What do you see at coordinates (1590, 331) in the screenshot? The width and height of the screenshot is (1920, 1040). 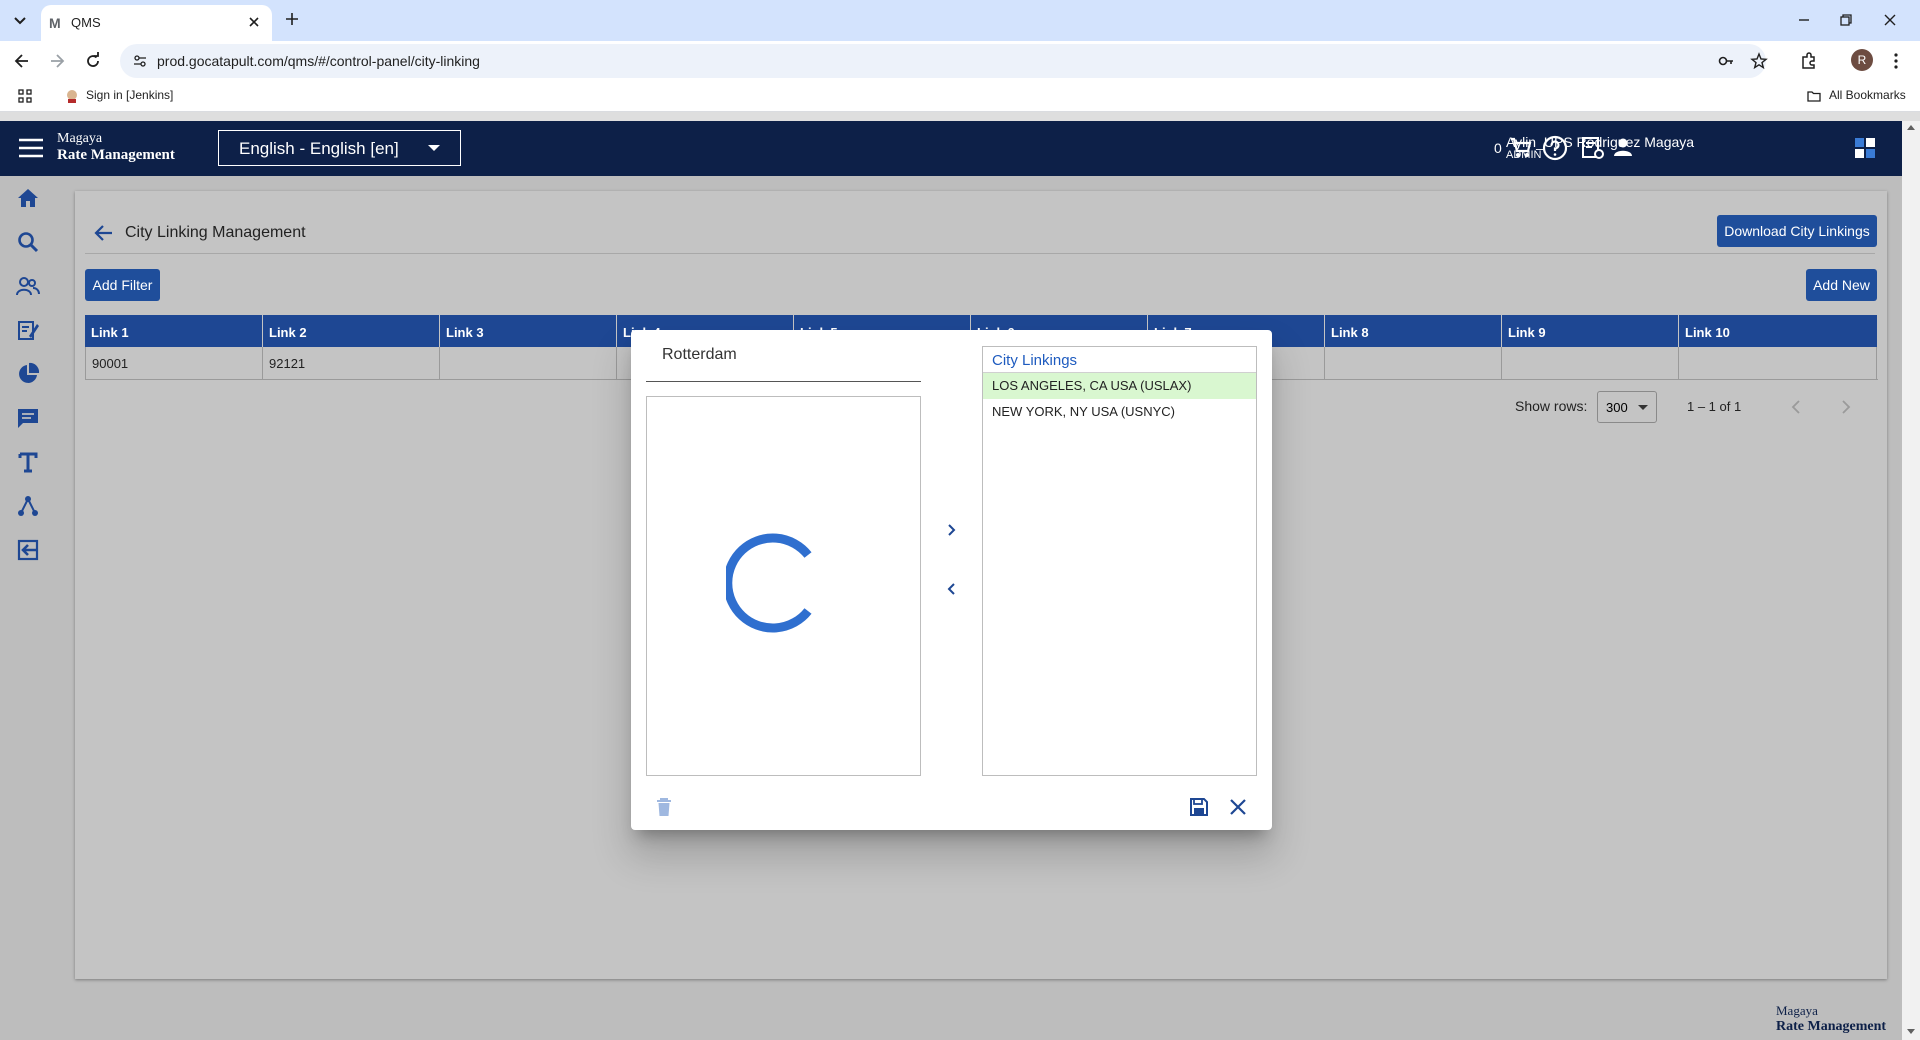 I see `column-header: Link 9` at bounding box center [1590, 331].